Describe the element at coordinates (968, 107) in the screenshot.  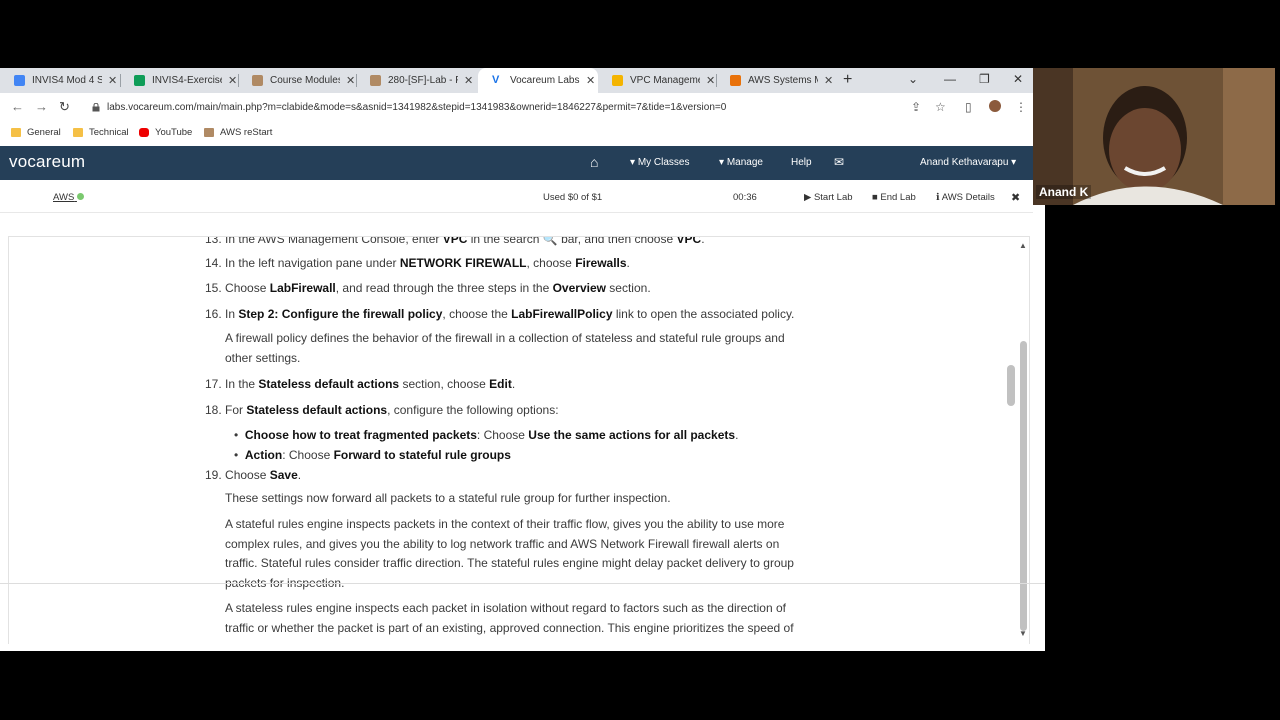
I see `side-panel-icon: ▯` at that location.